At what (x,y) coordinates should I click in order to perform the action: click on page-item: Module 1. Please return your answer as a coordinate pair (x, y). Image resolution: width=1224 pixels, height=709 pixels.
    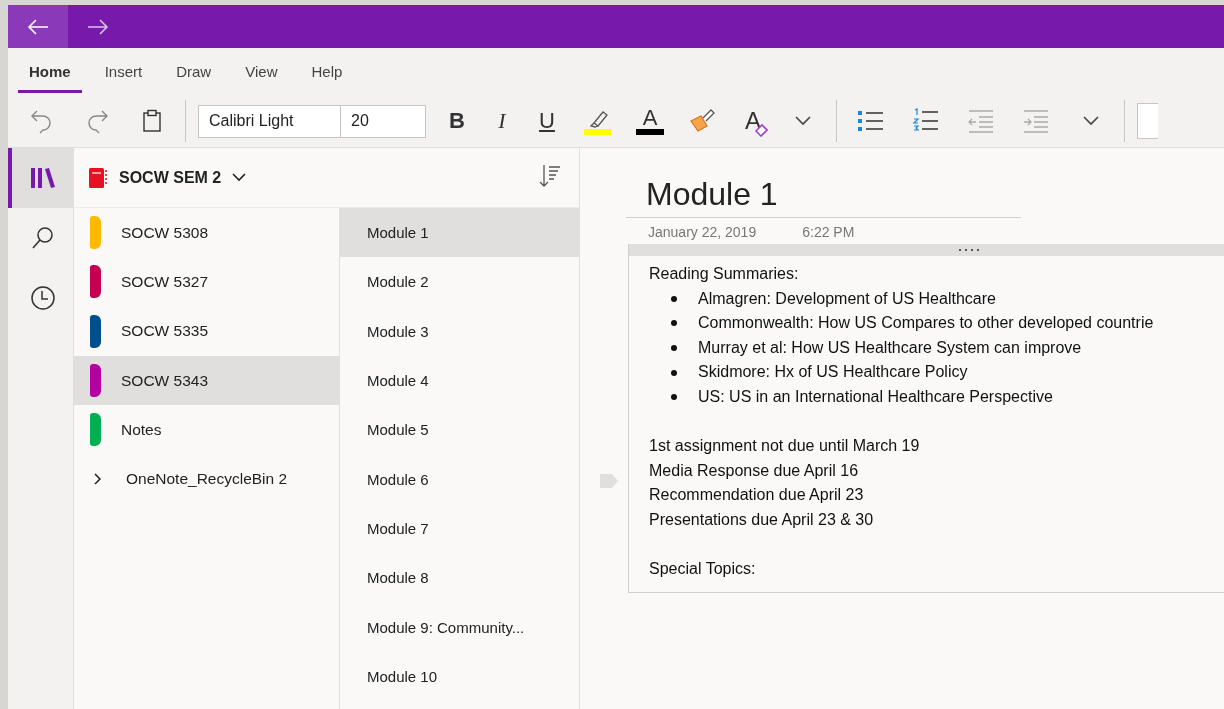
    Looking at the image, I should click on (459, 233).